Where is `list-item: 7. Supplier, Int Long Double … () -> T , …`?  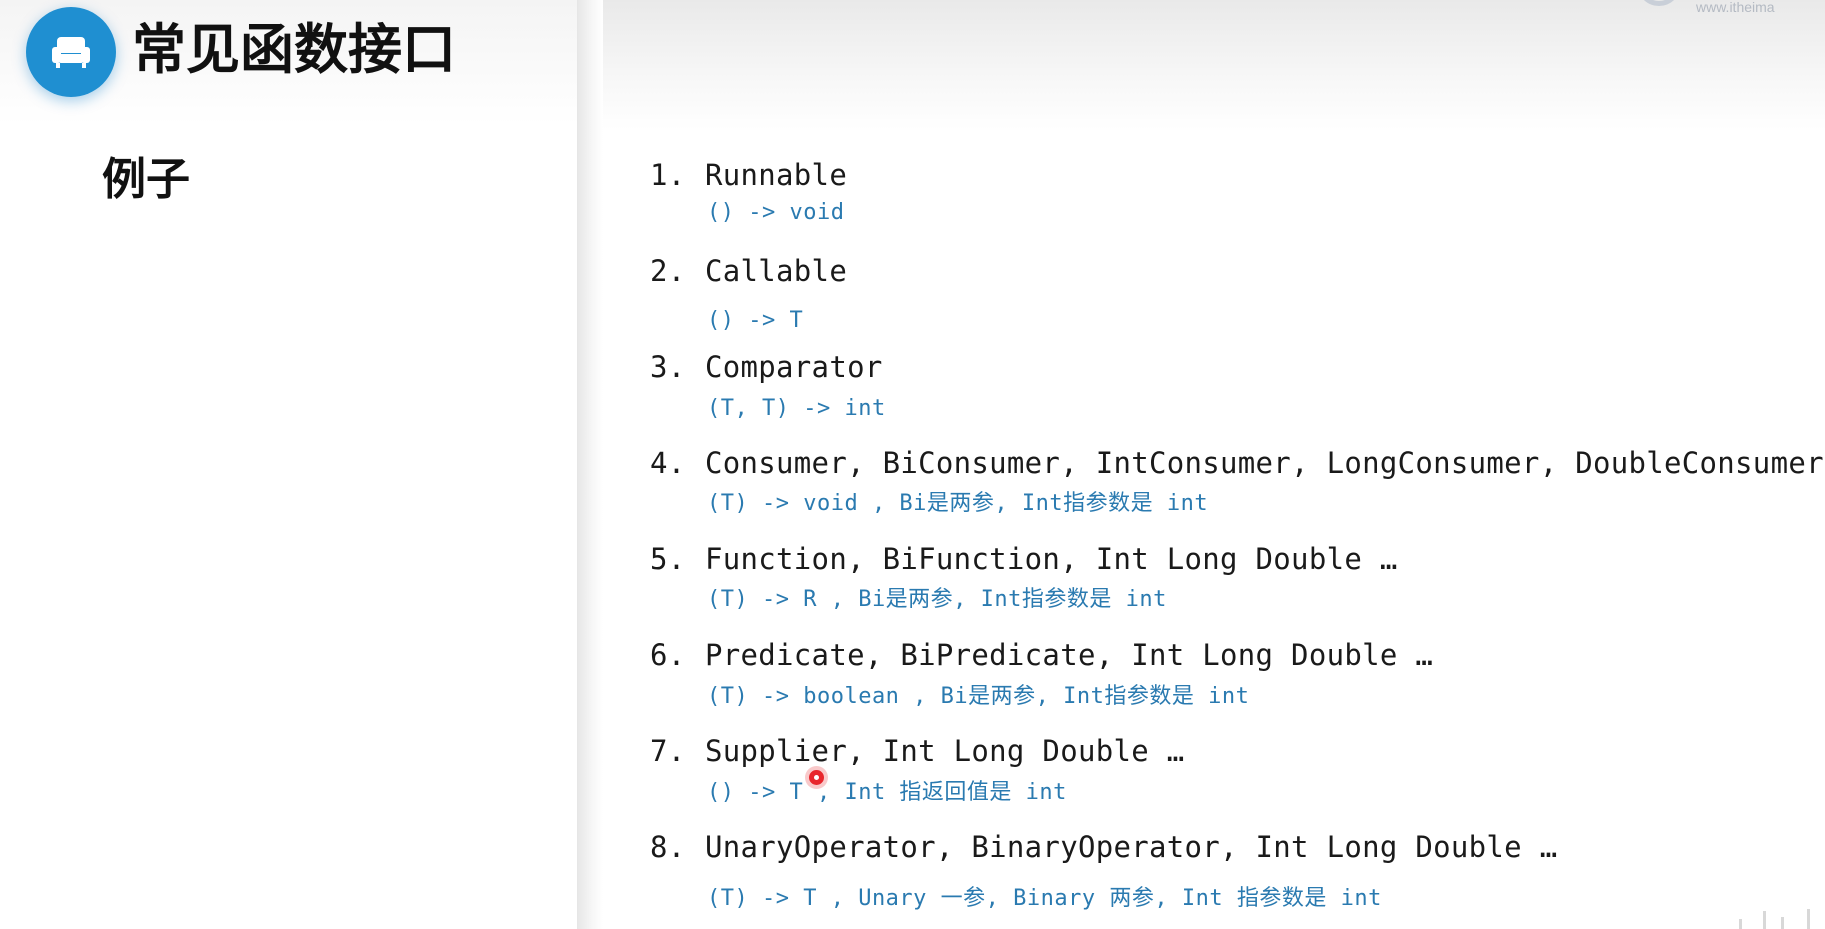
list-item: 7. Supplier, Int Long Double … () -> T , … is located at coordinates (917, 770).